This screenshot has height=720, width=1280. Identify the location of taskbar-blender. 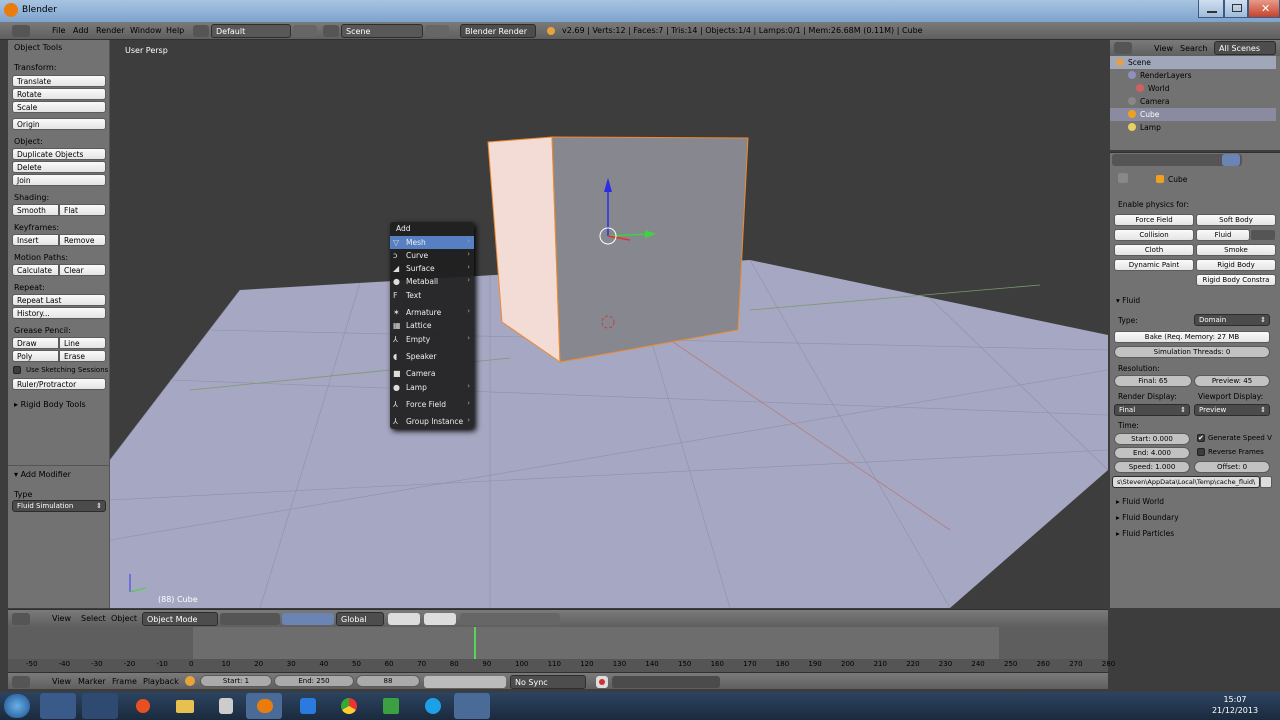
(264, 706).